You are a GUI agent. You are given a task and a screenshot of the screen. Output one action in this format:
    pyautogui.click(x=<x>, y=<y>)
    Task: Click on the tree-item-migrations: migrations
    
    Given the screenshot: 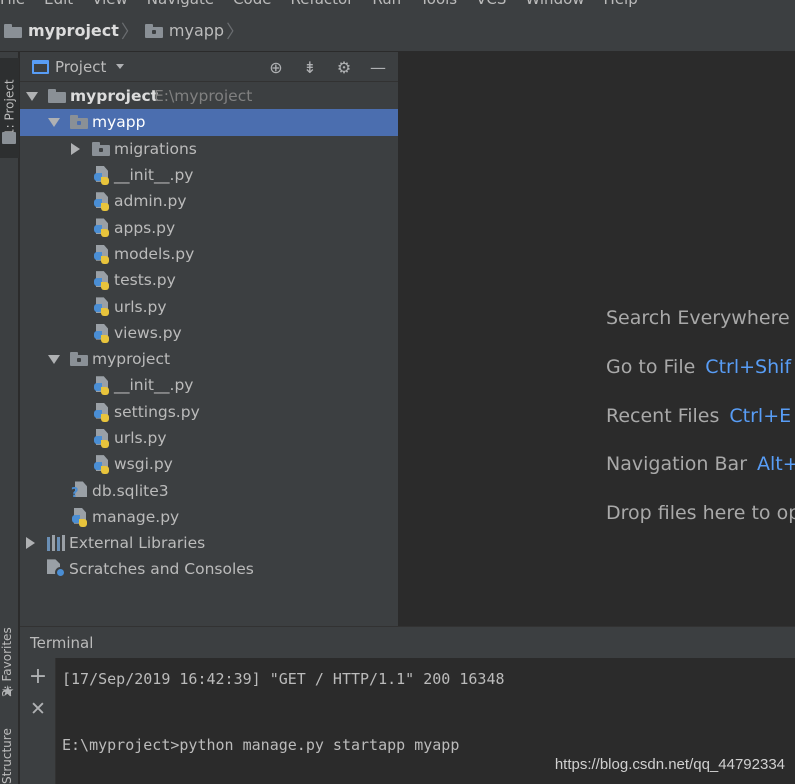 What is the action you would take?
    pyautogui.click(x=209, y=149)
    